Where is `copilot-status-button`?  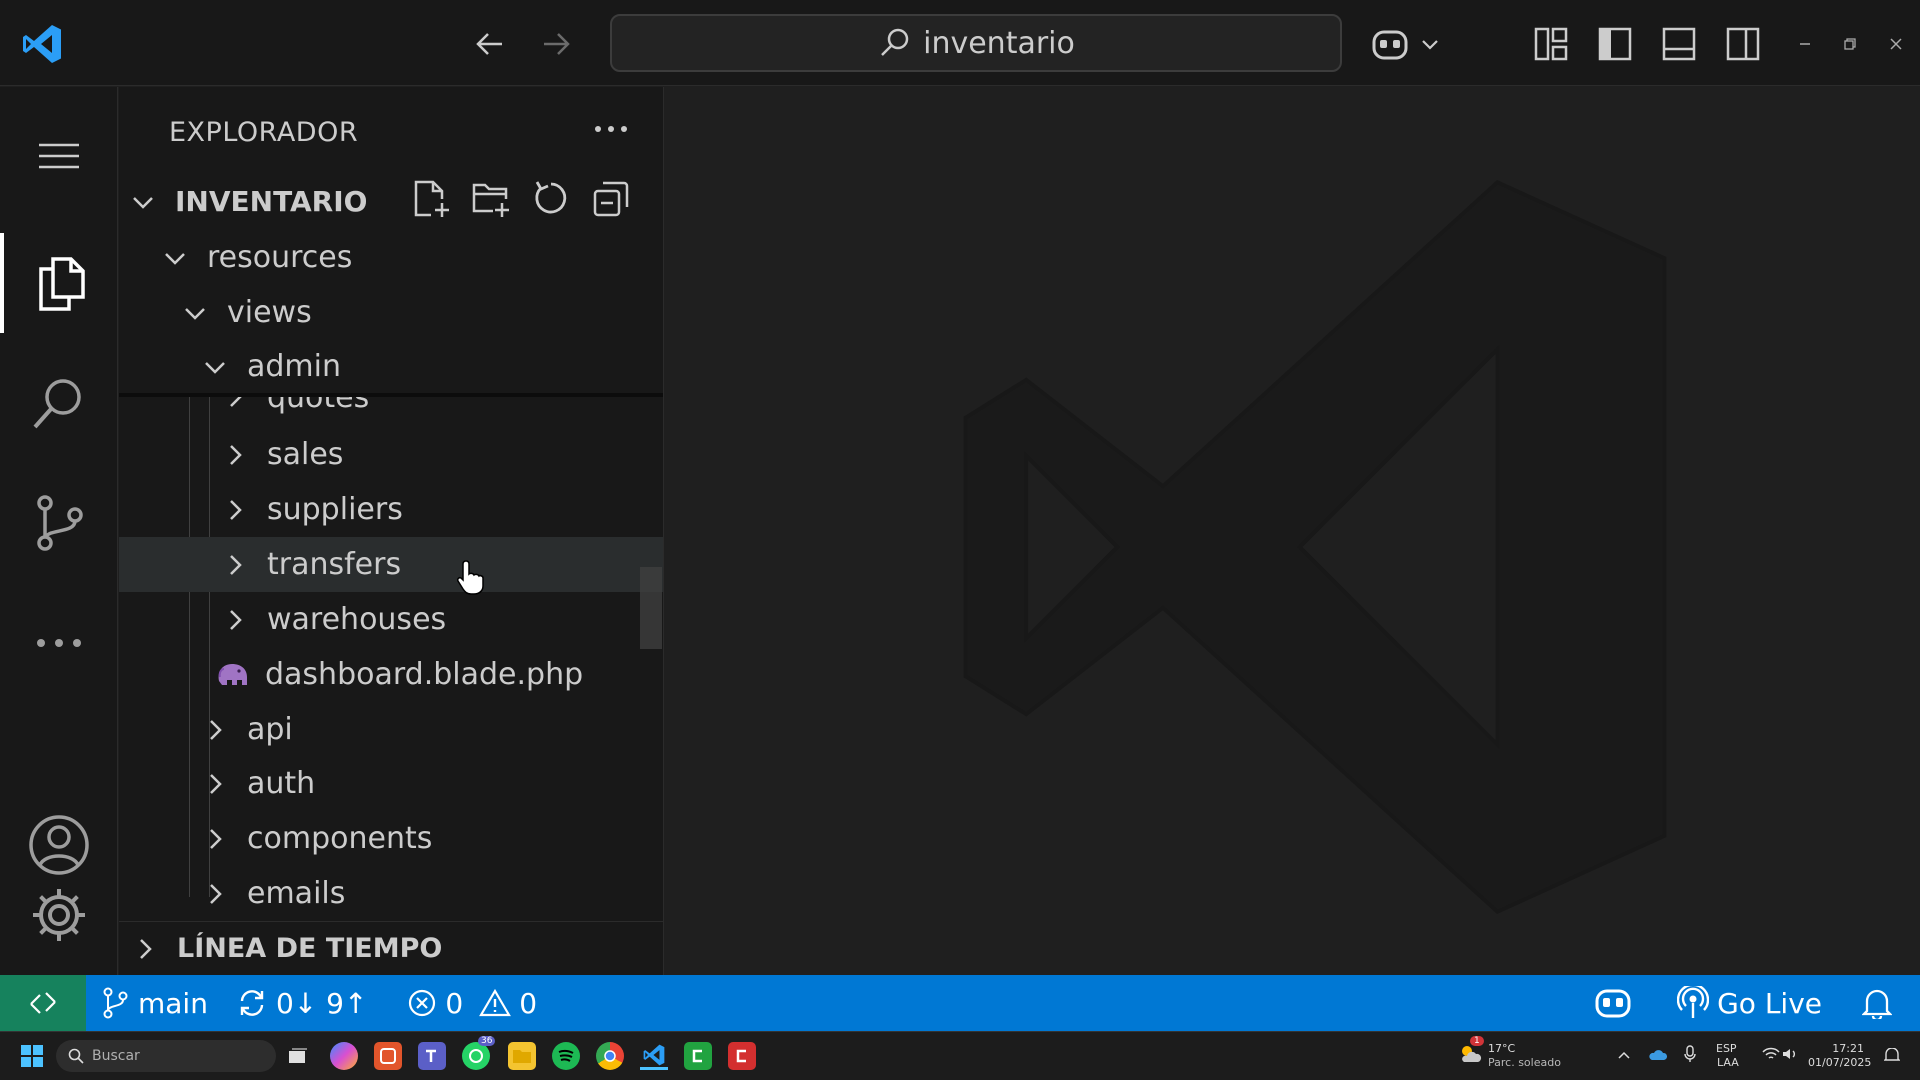
copilot-status-button is located at coordinates (1613, 1003).